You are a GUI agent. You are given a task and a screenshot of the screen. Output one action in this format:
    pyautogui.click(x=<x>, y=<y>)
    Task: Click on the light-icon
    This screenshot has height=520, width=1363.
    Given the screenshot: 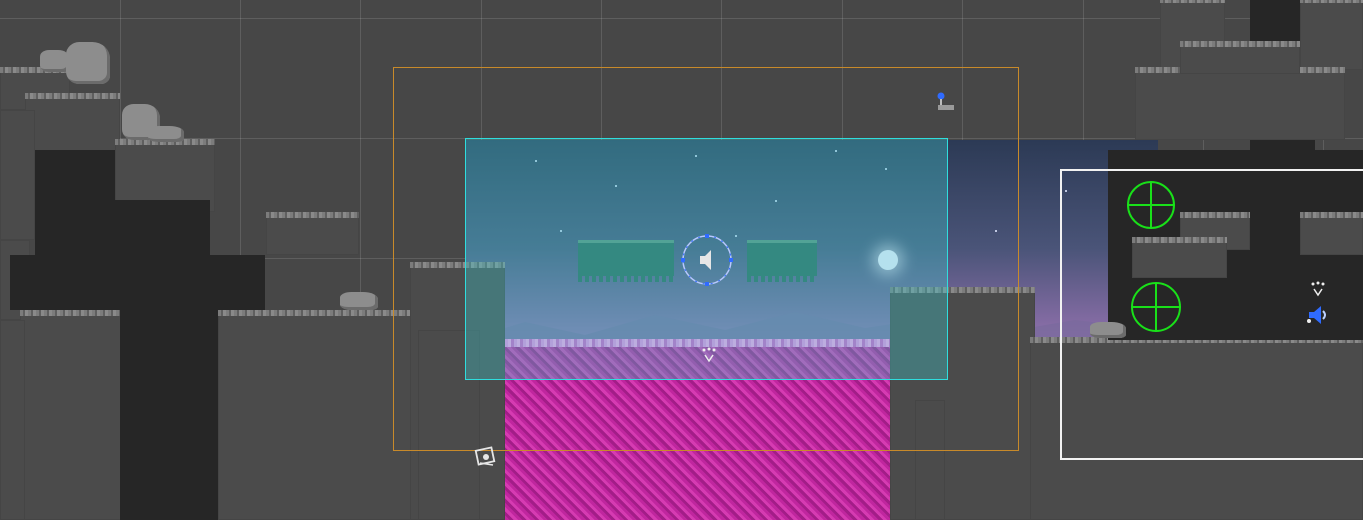 What is the action you would take?
    pyautogui.click(x=486, y=457)
    